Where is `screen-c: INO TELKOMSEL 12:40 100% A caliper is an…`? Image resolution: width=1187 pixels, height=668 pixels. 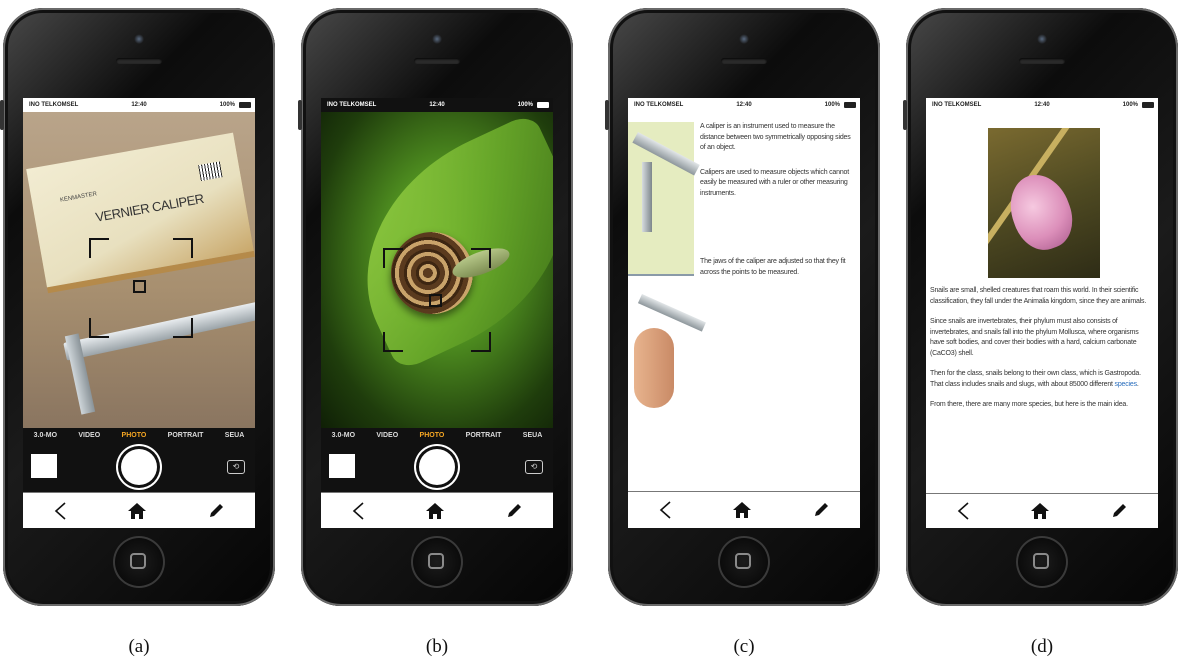
screen-c: INO TELKOMSEL 12:40 100% A caliper is an… is located at coordinates (744, 313).